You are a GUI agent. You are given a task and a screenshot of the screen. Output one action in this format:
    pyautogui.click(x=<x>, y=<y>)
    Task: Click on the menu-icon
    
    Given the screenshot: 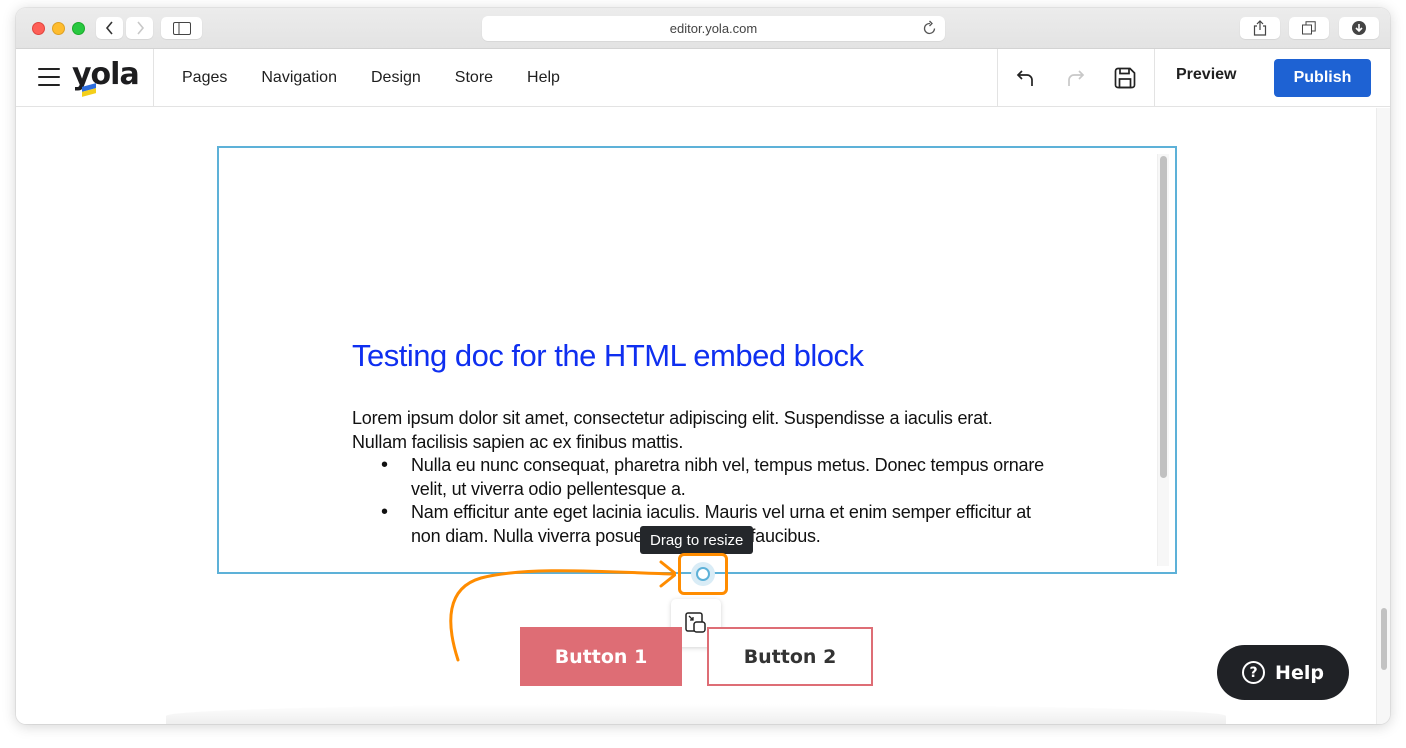 What is the action you would take?
    pyautogui.click(x=49, y=78)
    